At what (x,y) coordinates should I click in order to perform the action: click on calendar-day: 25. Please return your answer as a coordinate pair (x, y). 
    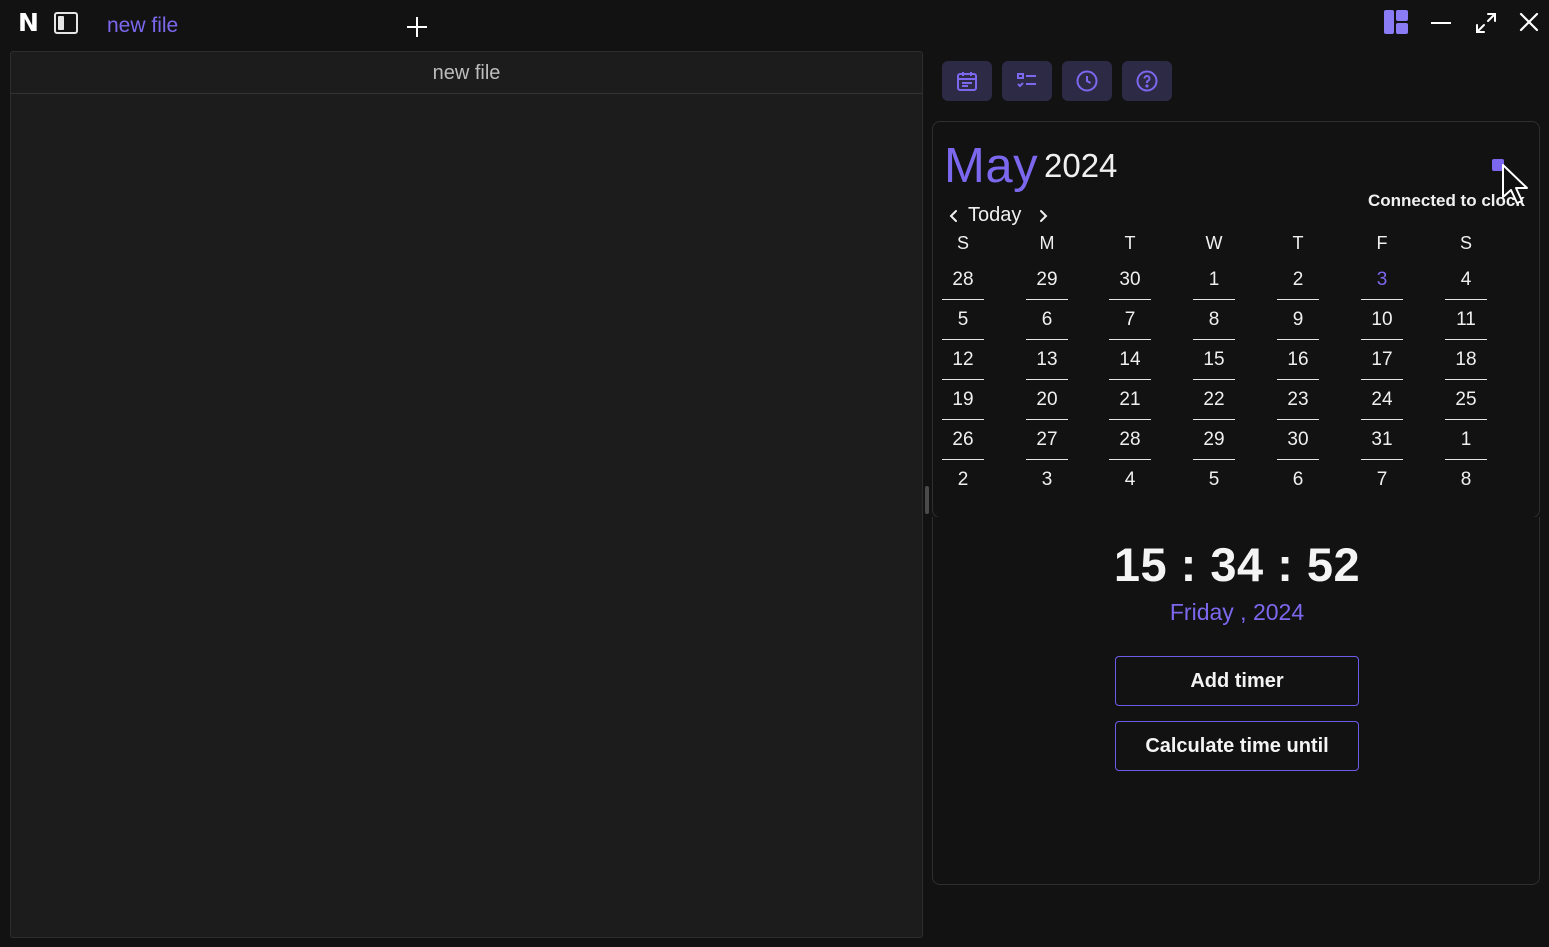
    Looking at the image, I should click on (1466, 404).